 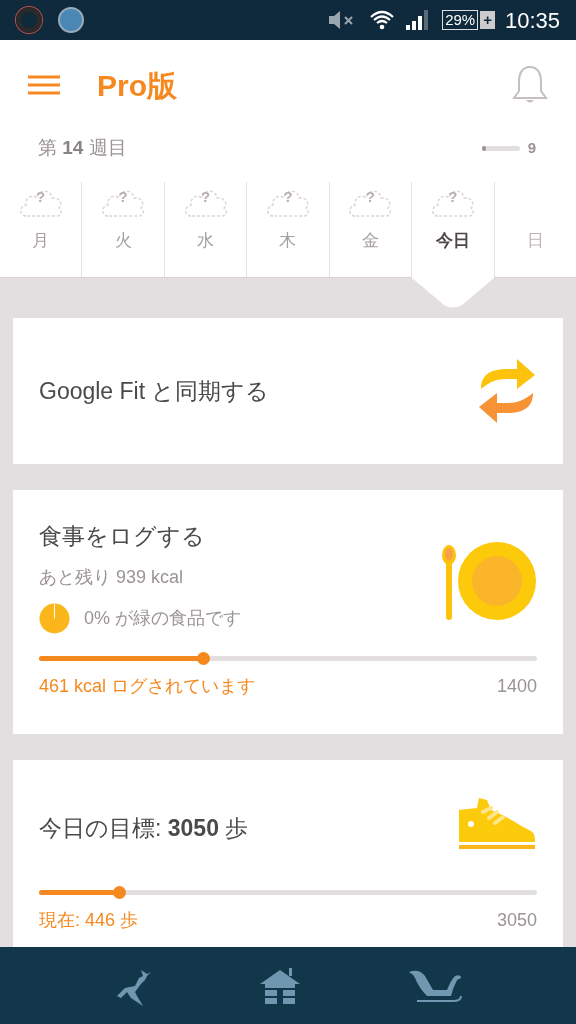 I want to click on day-tab: ? 月, so click(x=41, y=230).